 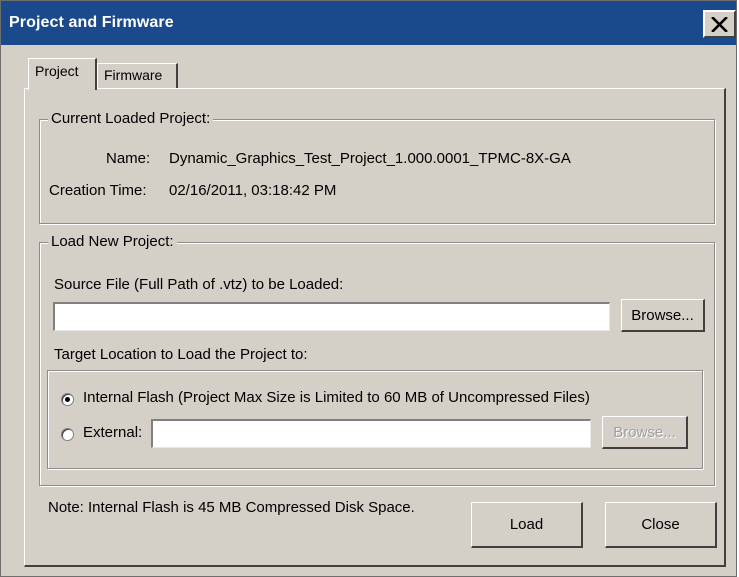 What do you see at coordinates (98, 190) in the screenshot?
I see `creation-time-label: Creation Time:` at bounding box center [98, 190].